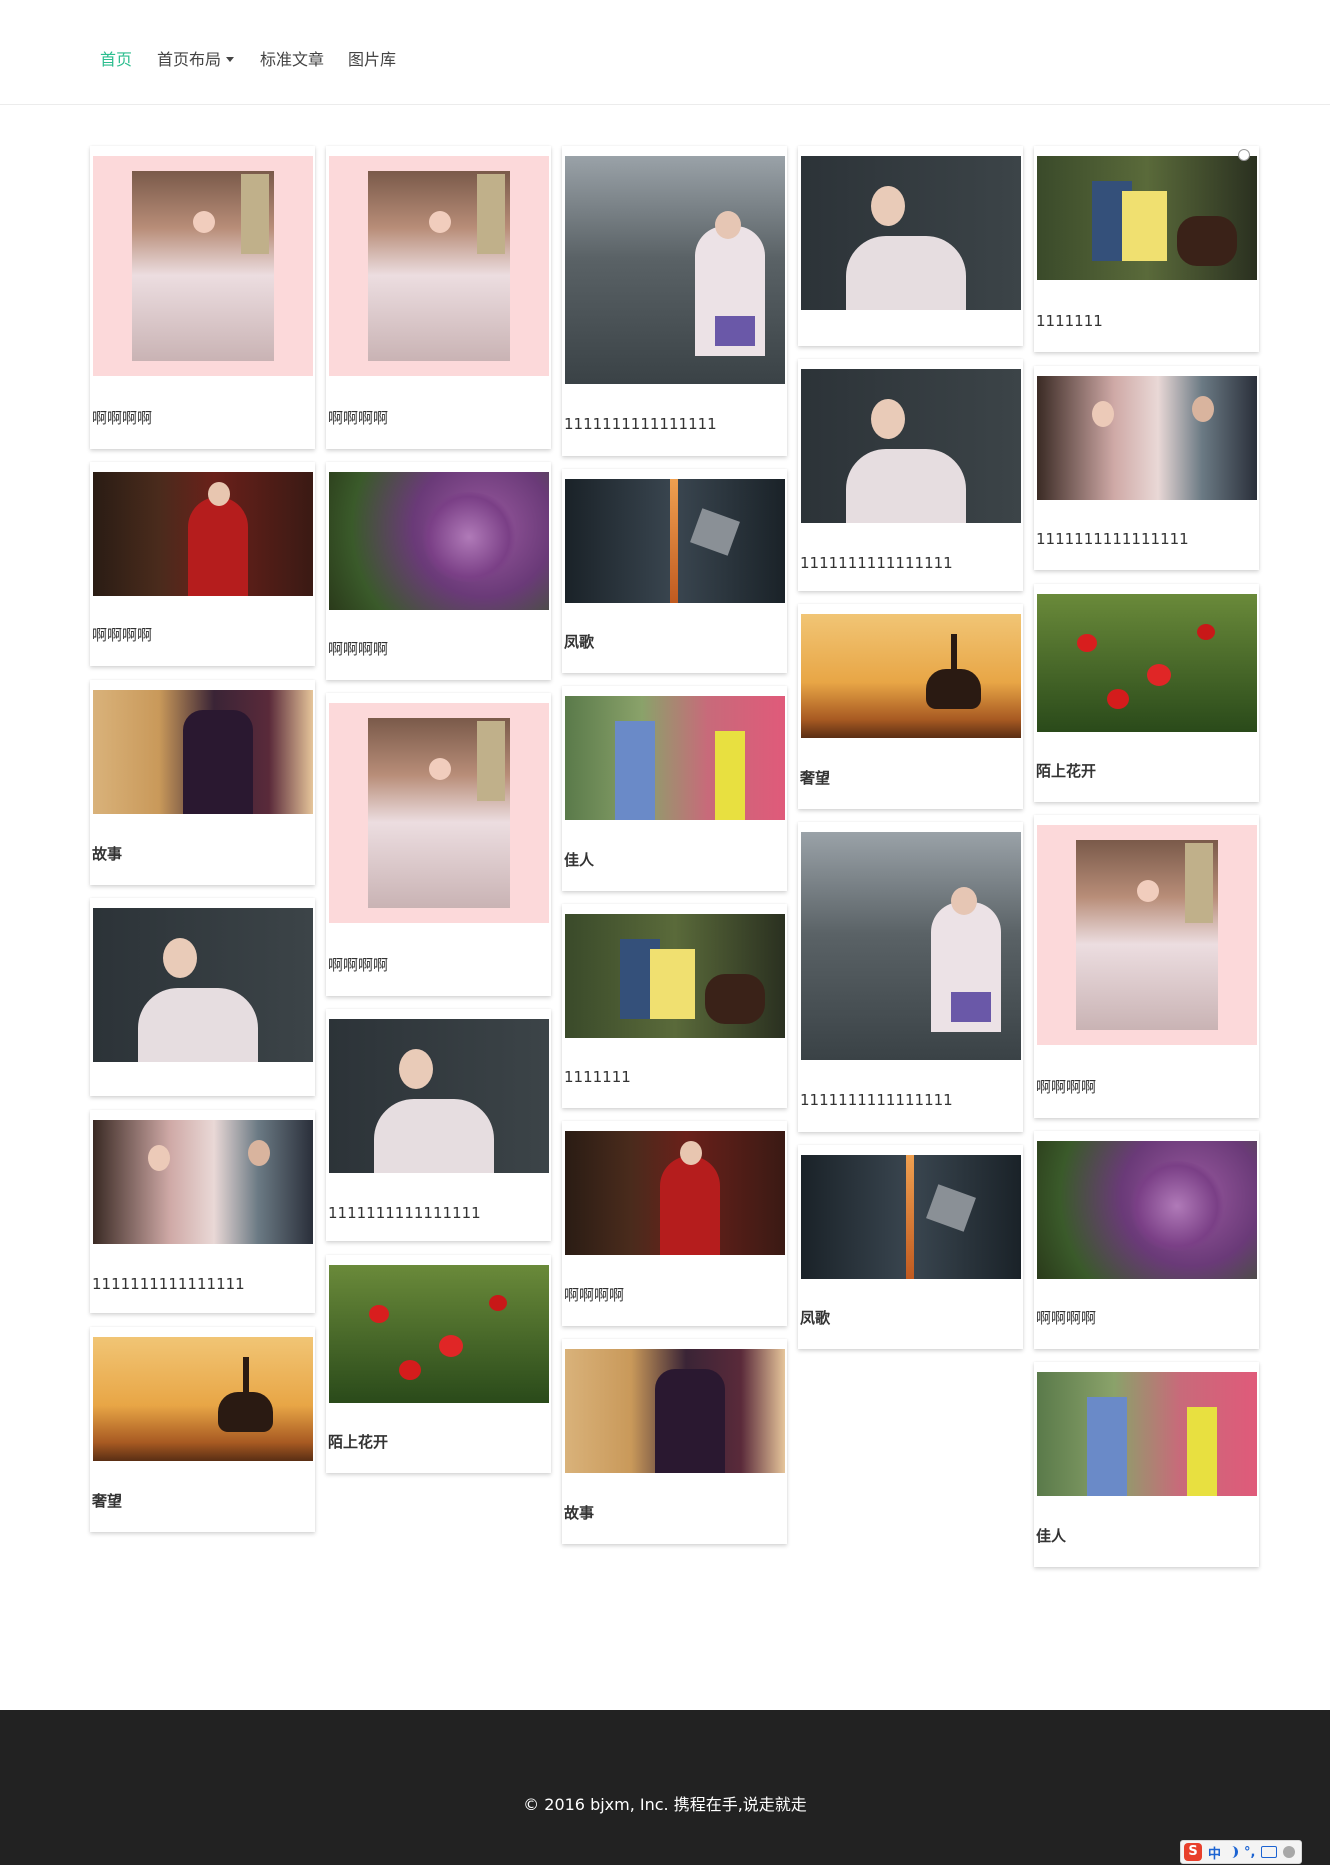 The width and height of the screenshot is (1330, 1865). I want to click on moon-icon, so click(1233, 1852).